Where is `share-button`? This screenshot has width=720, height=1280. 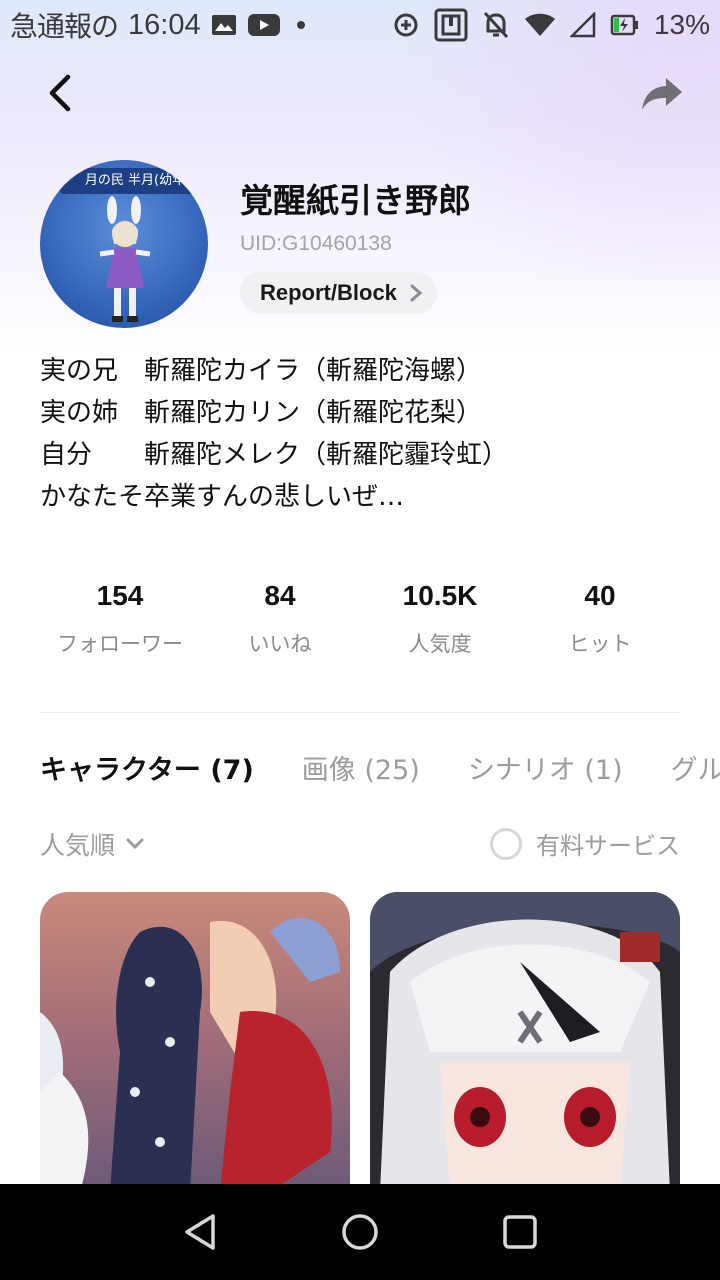 share-button is located at coordinates (662, 94).